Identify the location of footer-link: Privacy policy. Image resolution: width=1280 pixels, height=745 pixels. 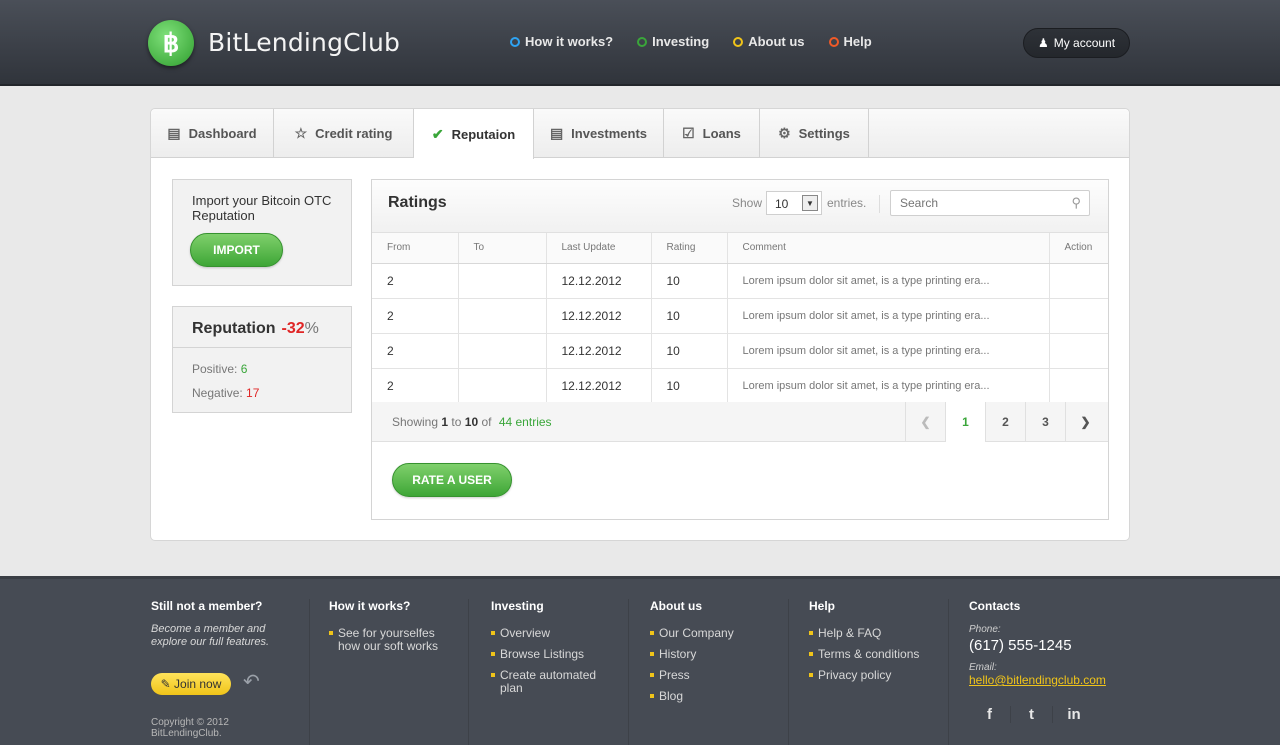
(874, 675).